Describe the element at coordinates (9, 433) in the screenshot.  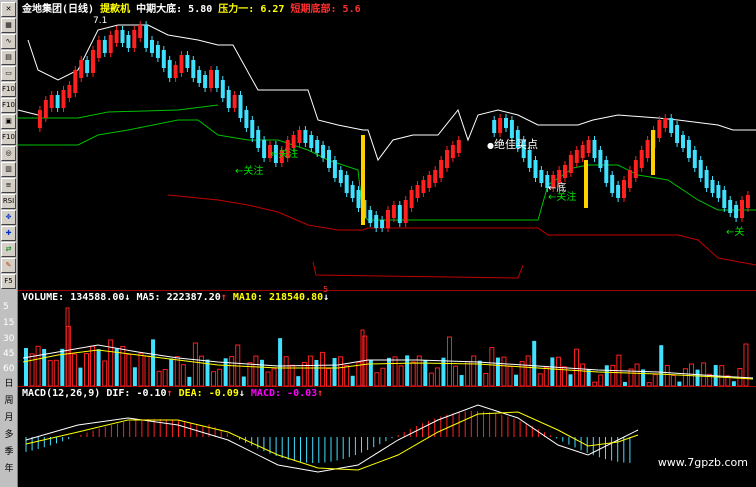
I see `period-multi: 多` at that location.